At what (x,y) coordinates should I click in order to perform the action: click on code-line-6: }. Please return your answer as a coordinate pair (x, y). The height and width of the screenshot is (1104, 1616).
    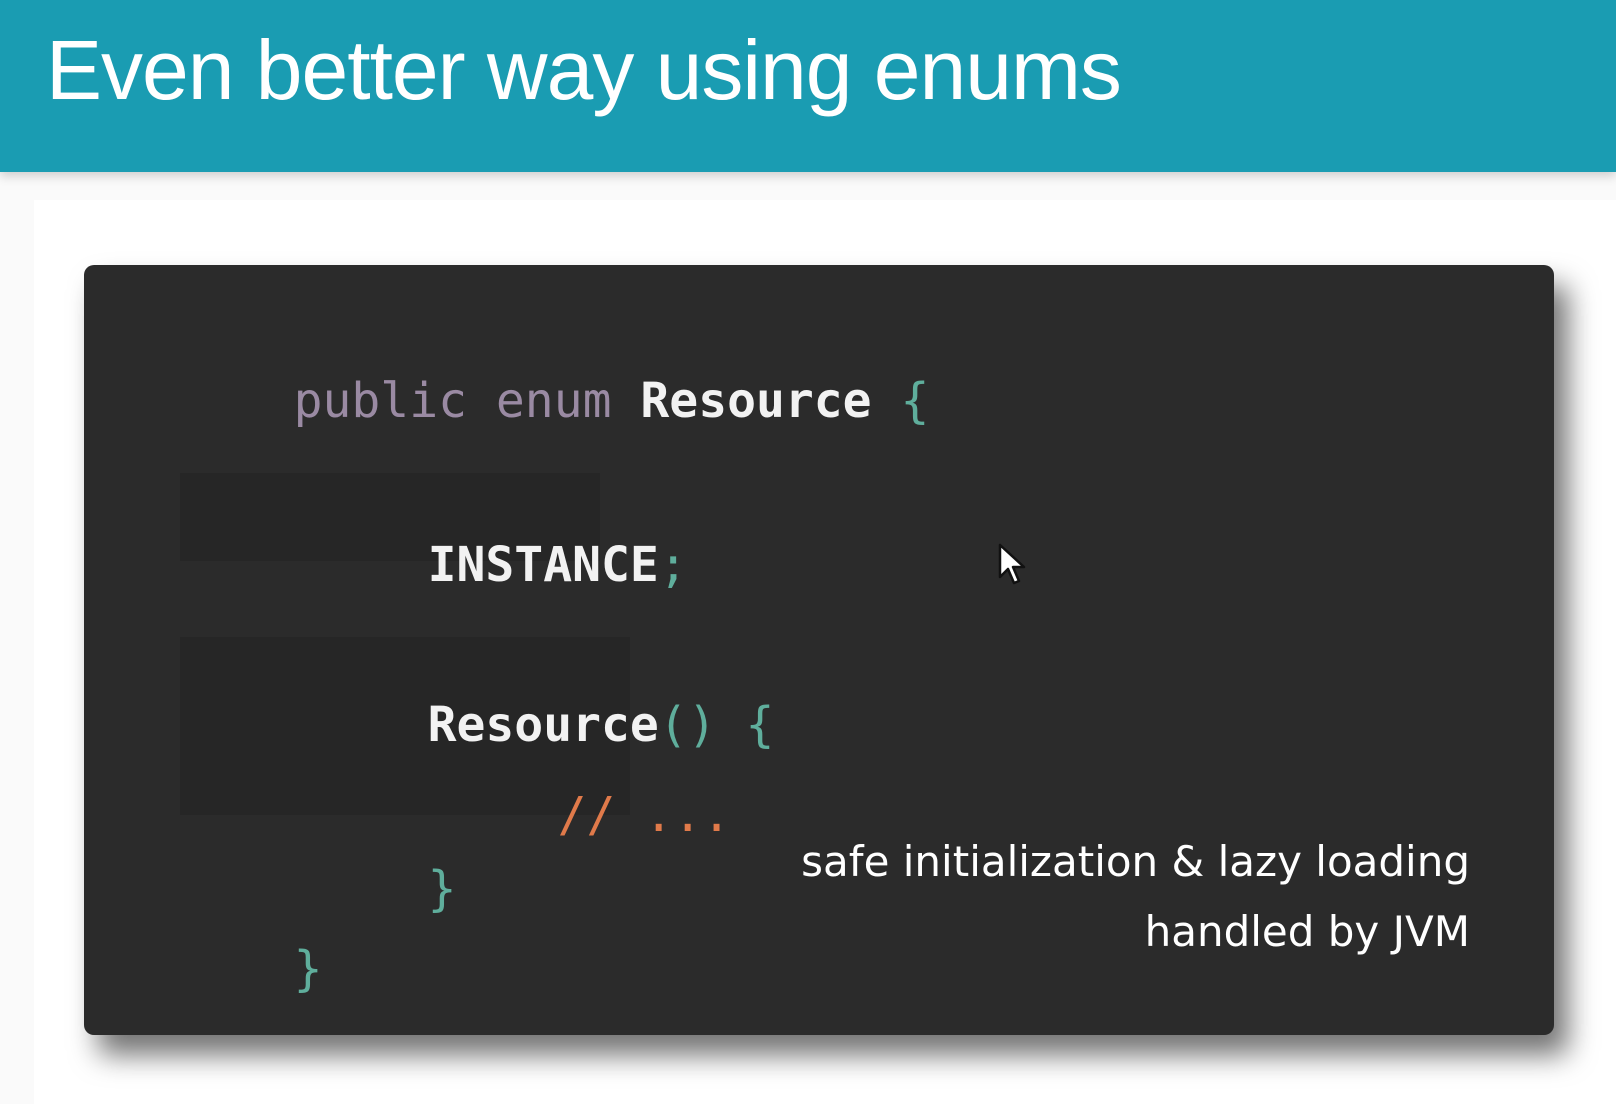
    Looking at the image, I should click on (250, 969).